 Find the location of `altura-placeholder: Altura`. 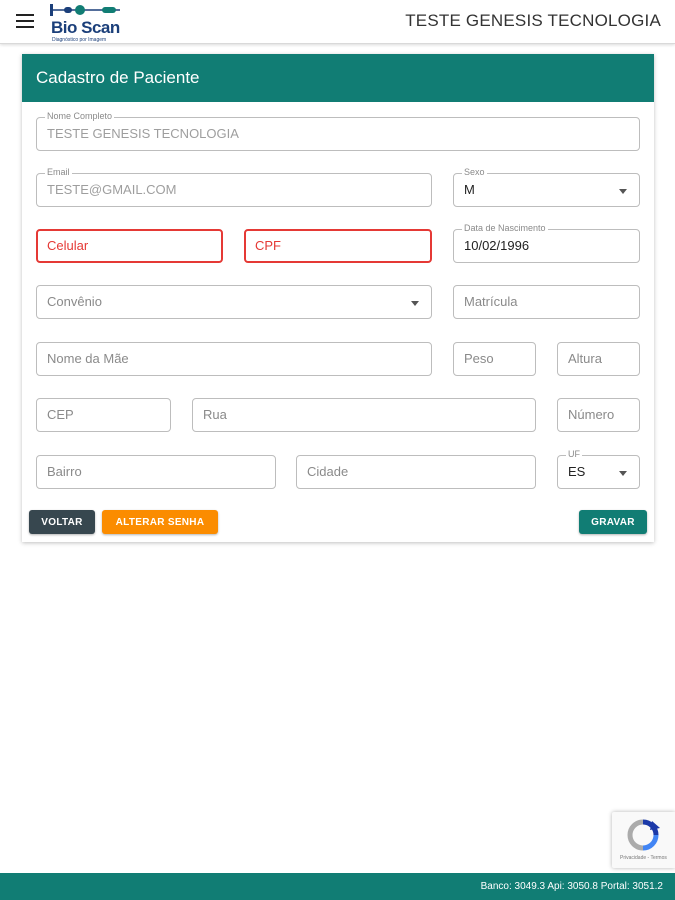

altura-placeholder: Altura is located at coordinates (585, 358).